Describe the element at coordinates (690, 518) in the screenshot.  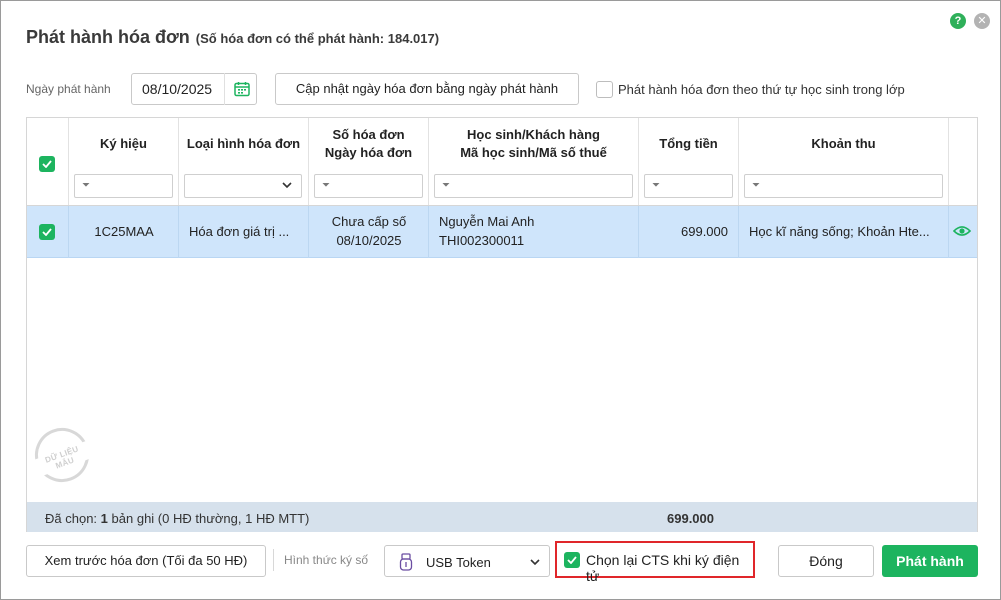
I see `summary-total: 699.000` at that location.